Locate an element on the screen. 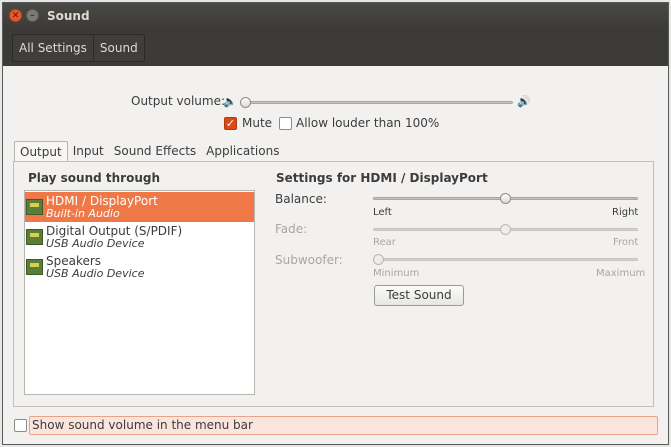 The width and height of the screenshot is (671, 447). tab-sound-effects: Sound Effects is located at coordinates (155, 151).